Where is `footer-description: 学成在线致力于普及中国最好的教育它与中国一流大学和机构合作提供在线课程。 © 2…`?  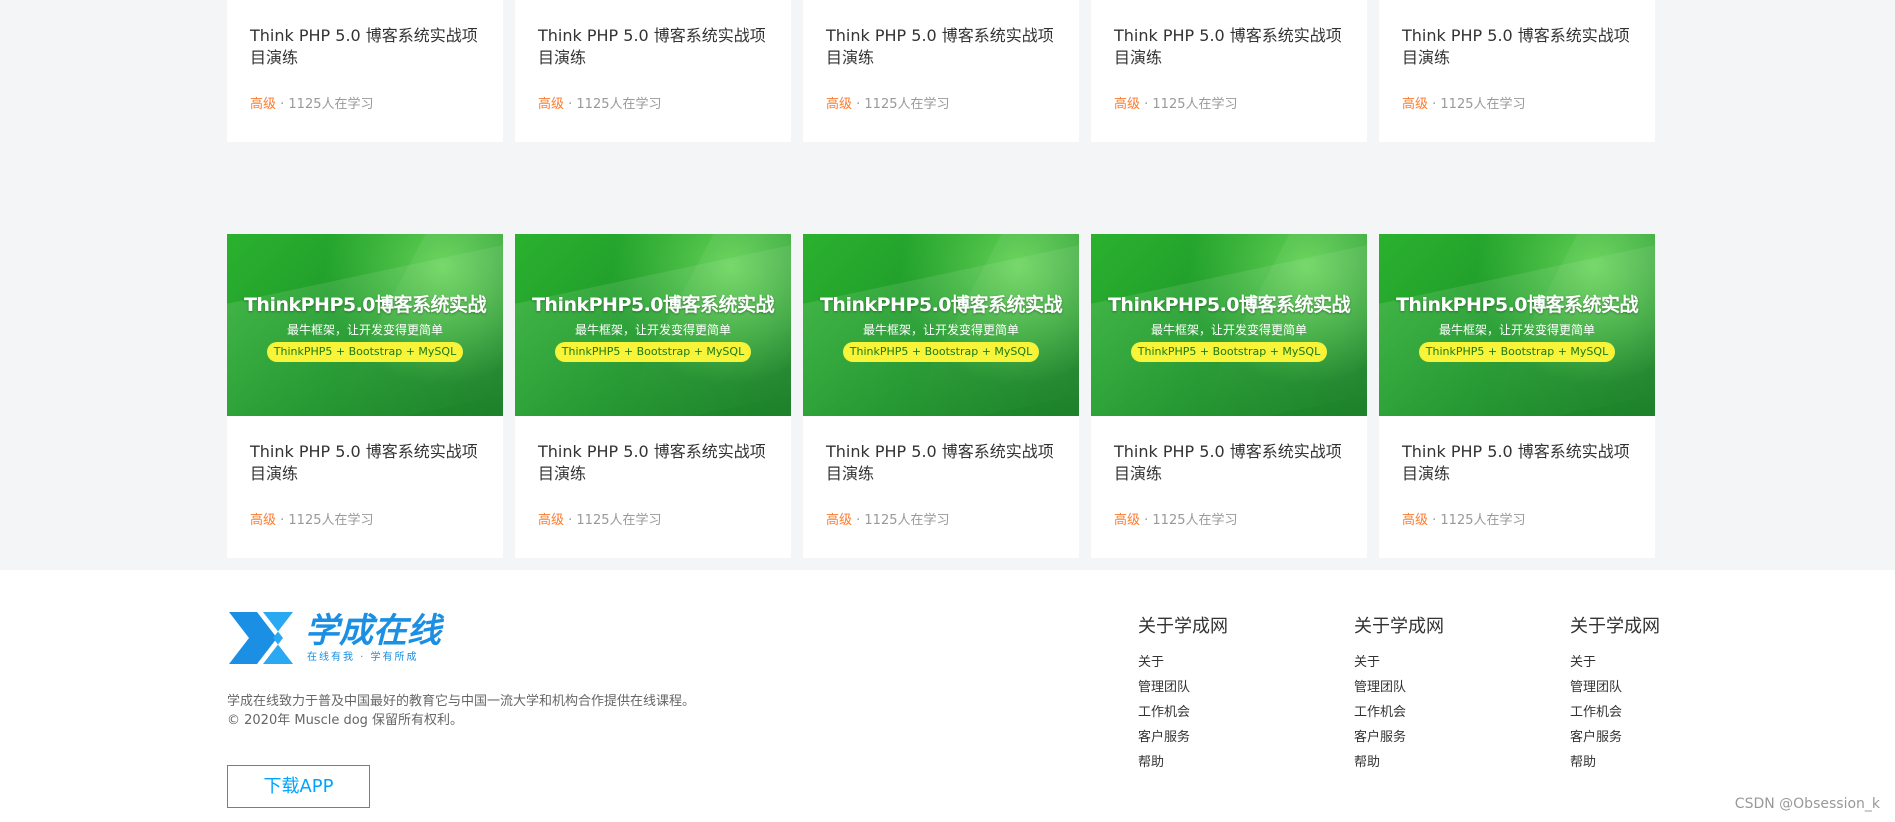
footer-description: 学成在线致力于普及中国最好的教育它与中国一流大学和机构合作提供在线课程。 © 2… is located at coordinates (461, 711).